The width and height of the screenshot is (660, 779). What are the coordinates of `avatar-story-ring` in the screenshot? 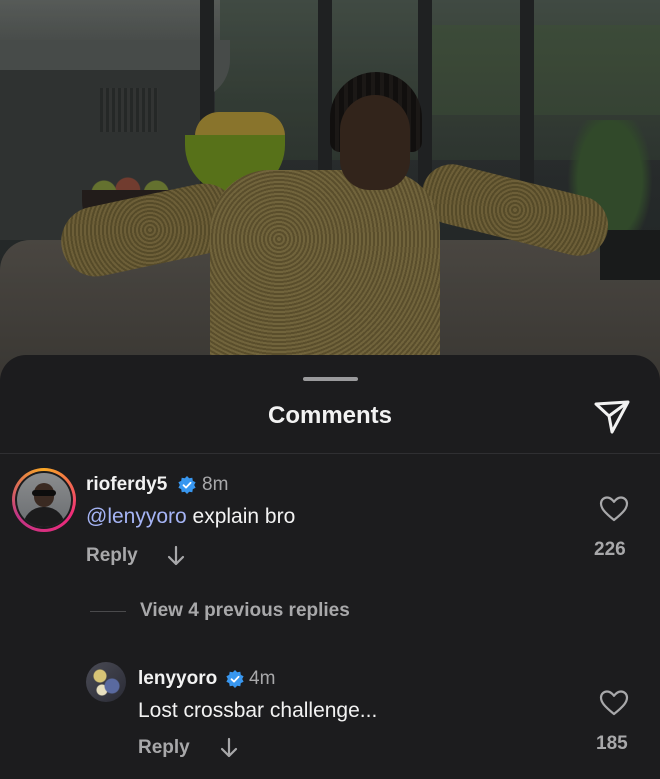 It's located at (44, 500).